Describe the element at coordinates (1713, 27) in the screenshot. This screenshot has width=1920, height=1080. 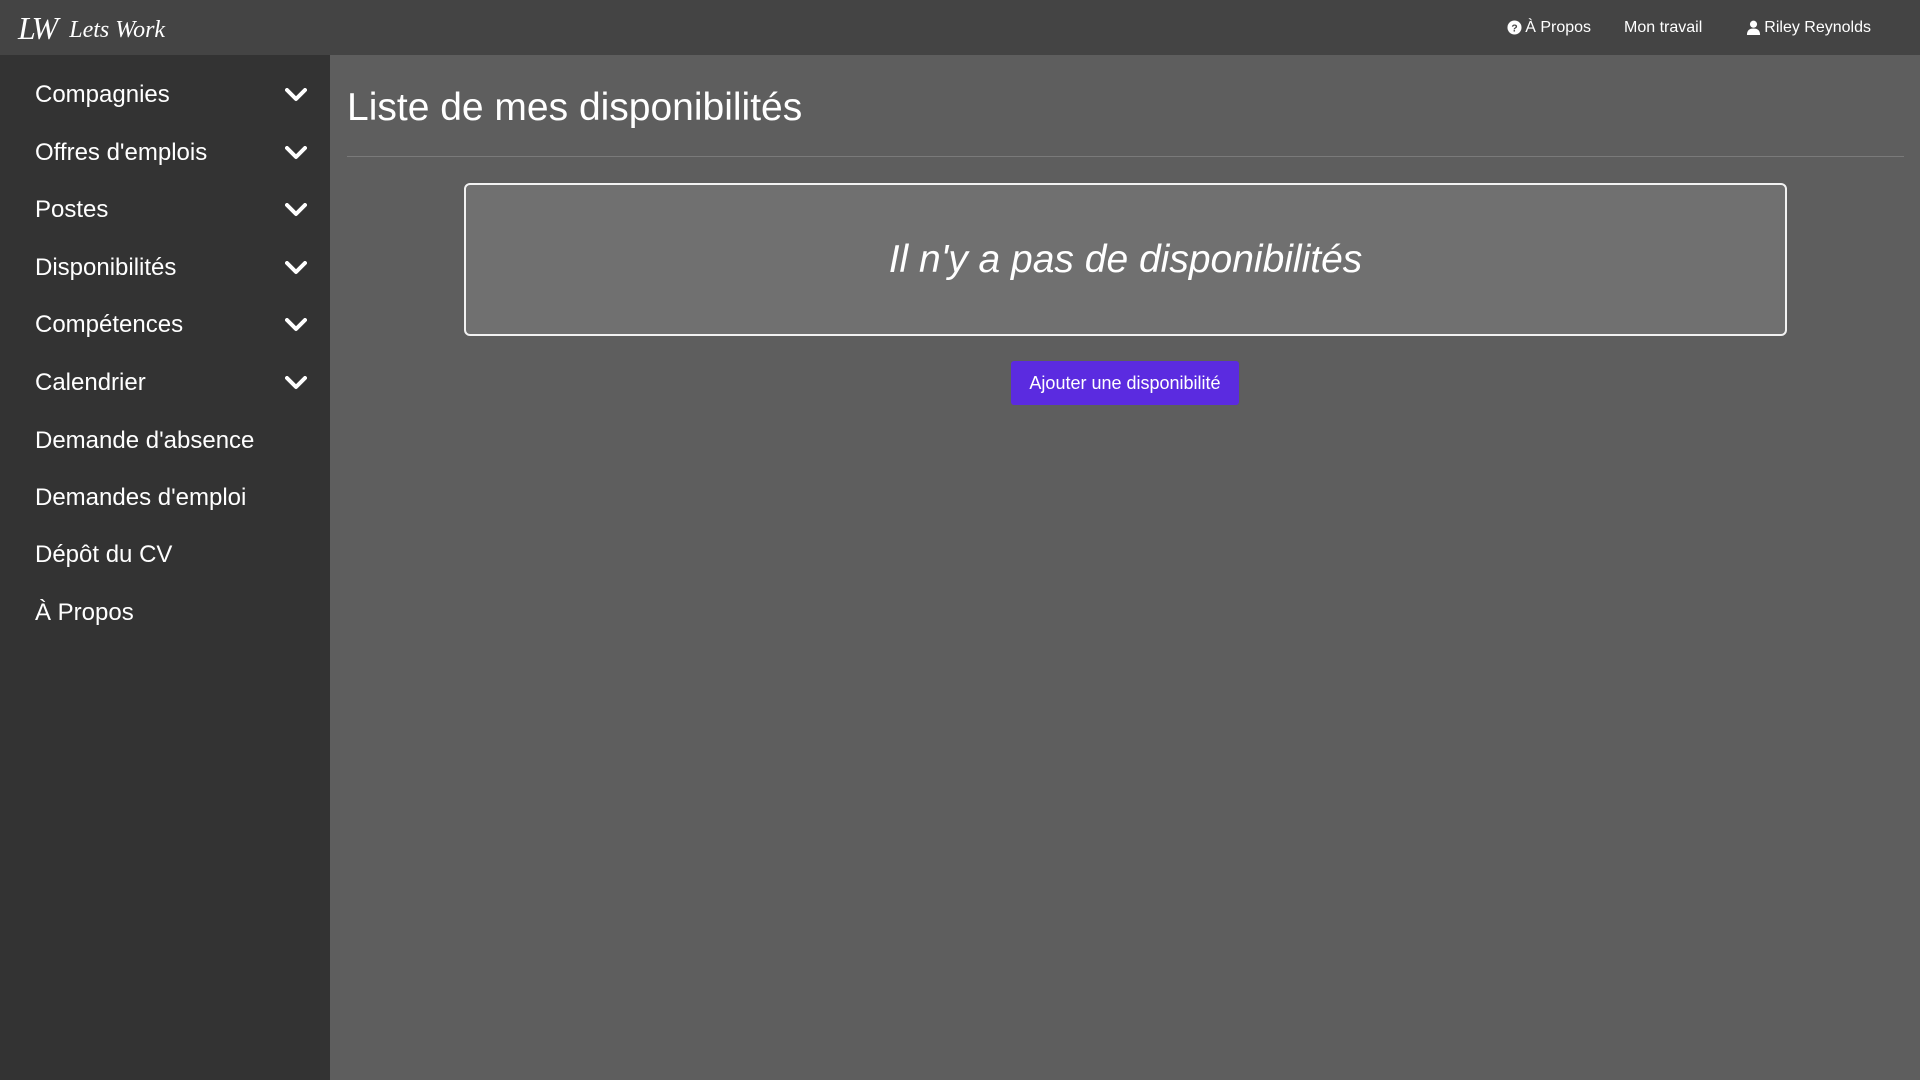
I see `top-nav: ? À Propos Mon travail Riley Reynolds` at that location.